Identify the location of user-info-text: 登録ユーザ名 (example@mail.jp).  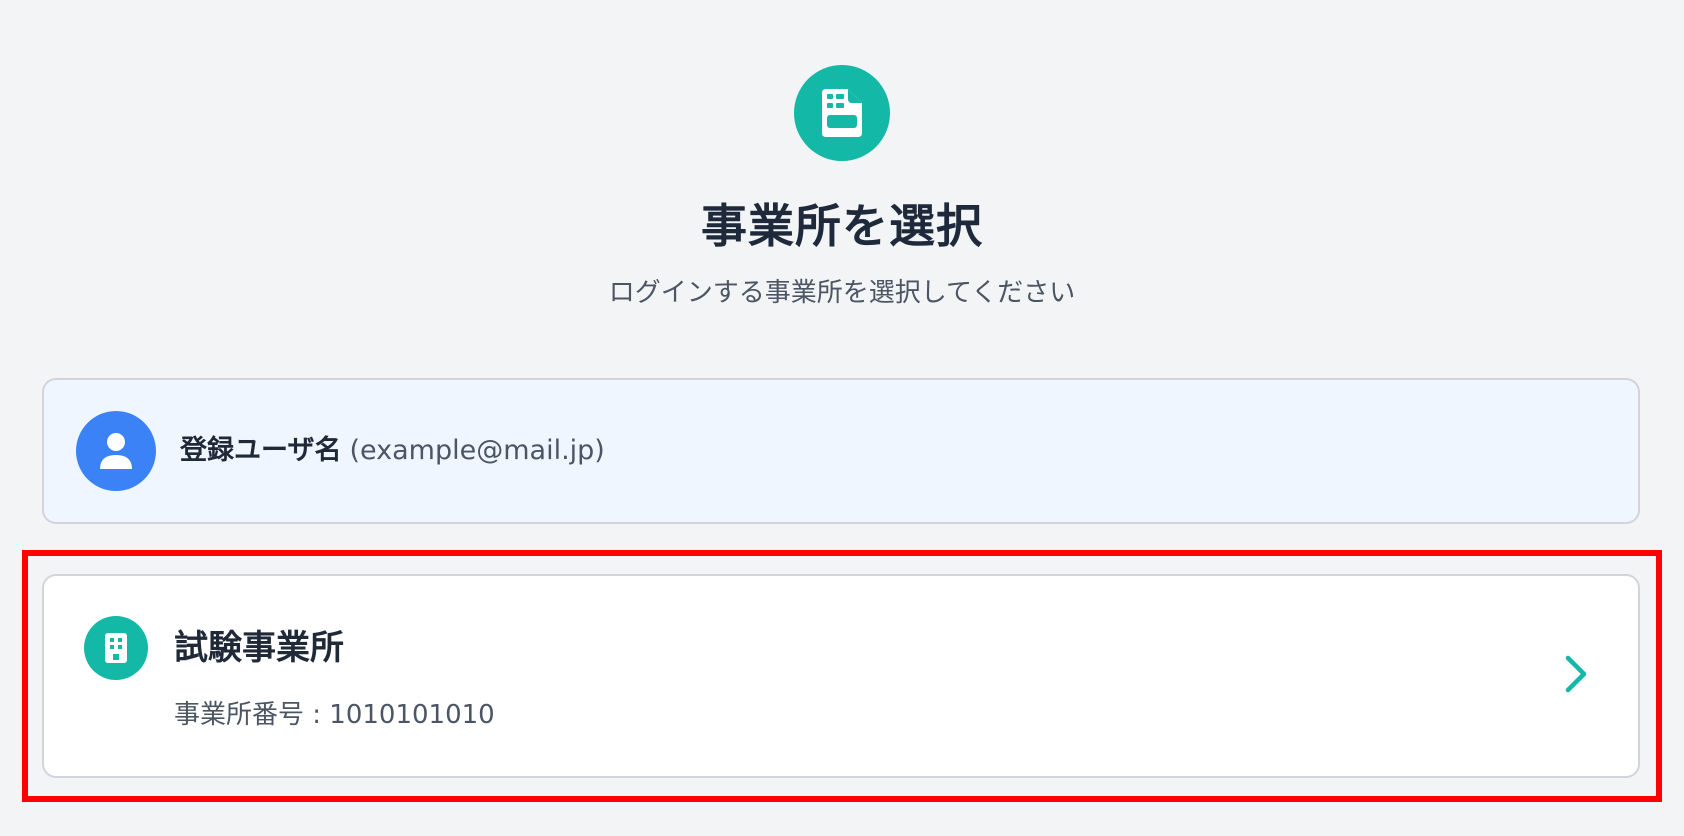
(392, 451).